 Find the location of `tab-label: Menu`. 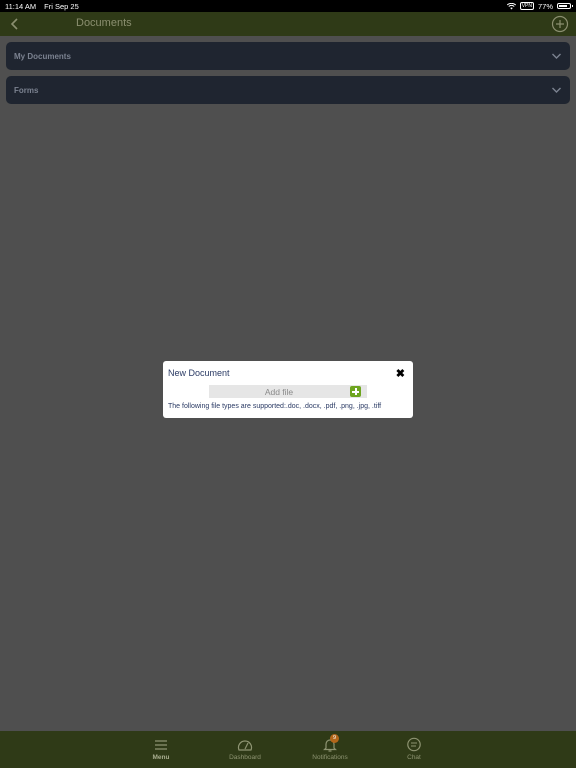

tab-label: Menu is located at coordinates (161, 757).